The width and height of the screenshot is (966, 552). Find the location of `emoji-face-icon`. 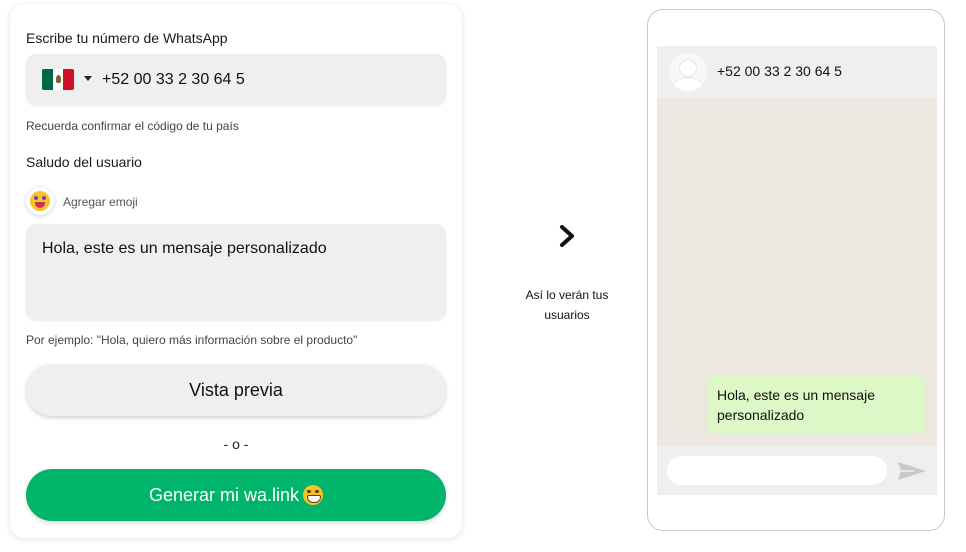

emoji-face-icon is located at coordinates (40, 201).